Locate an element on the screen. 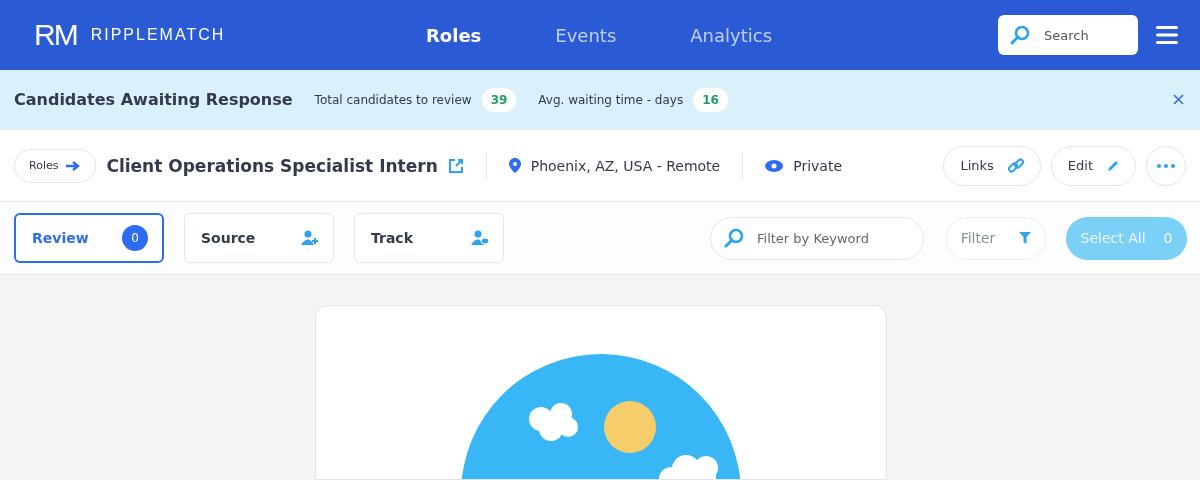  stage-tab: Review 0 is located at coordinates (89, 238).